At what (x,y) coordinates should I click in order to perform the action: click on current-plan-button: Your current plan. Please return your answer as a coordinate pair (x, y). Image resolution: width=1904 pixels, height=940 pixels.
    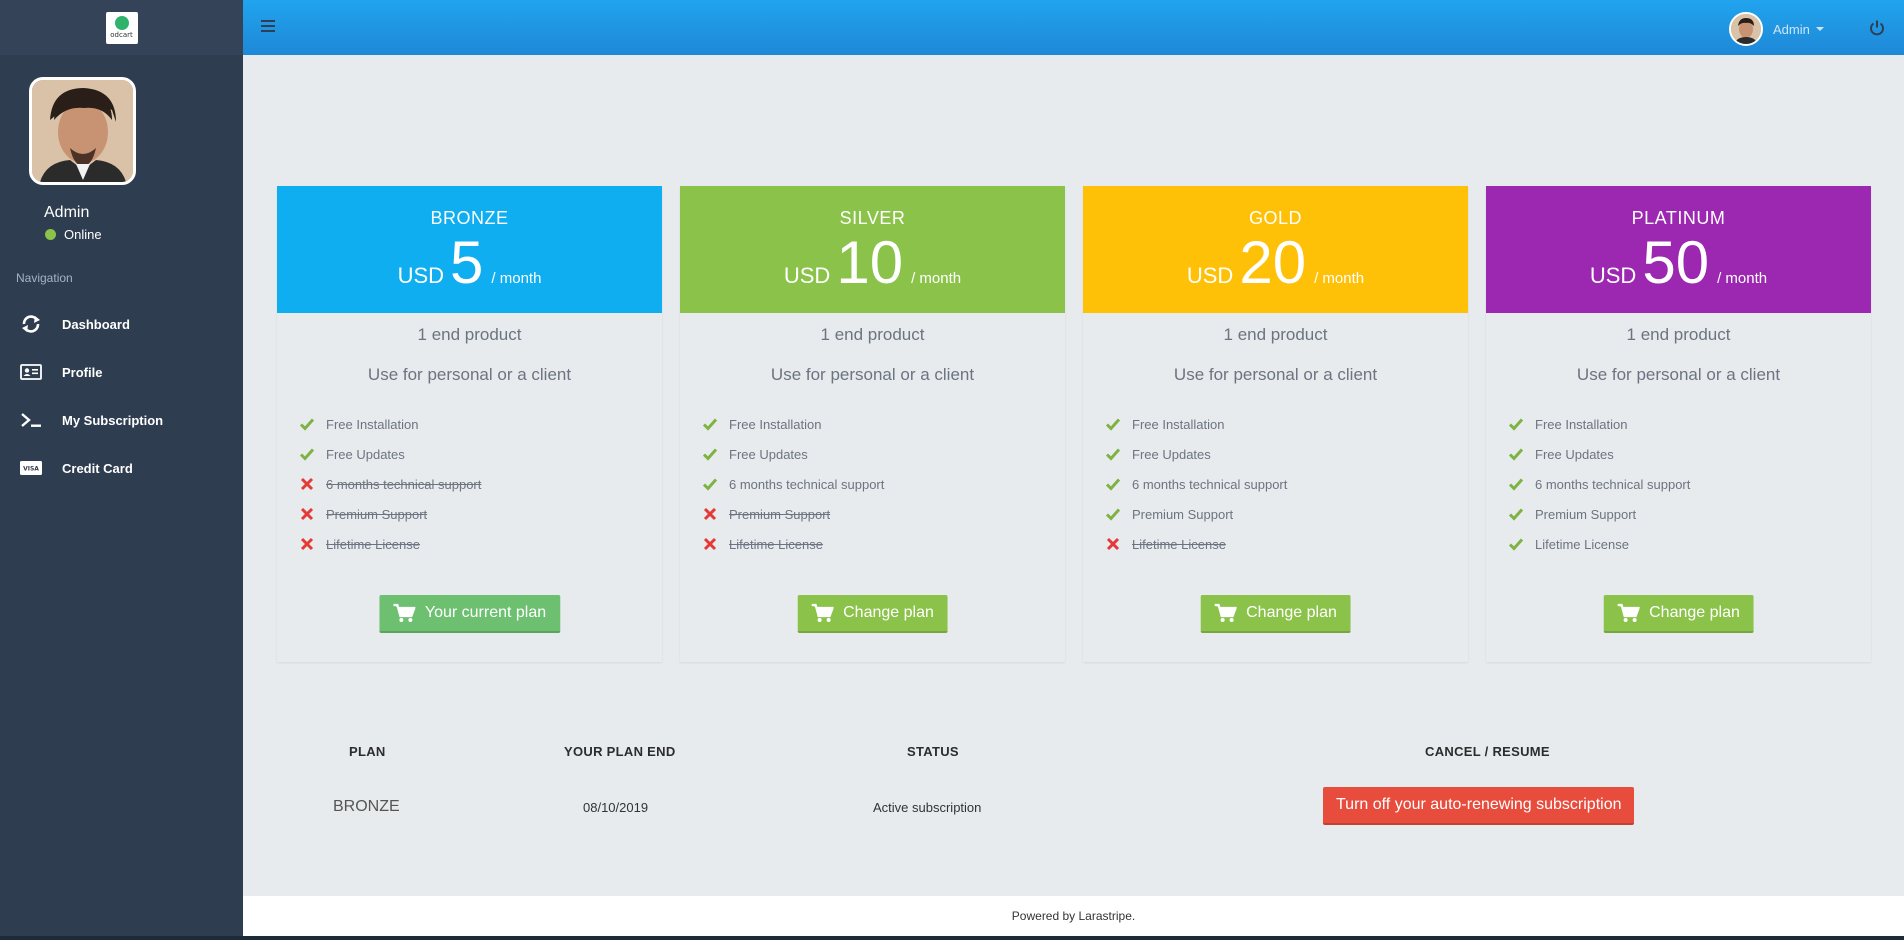
    Looking at the image, I should click on (469, 614).